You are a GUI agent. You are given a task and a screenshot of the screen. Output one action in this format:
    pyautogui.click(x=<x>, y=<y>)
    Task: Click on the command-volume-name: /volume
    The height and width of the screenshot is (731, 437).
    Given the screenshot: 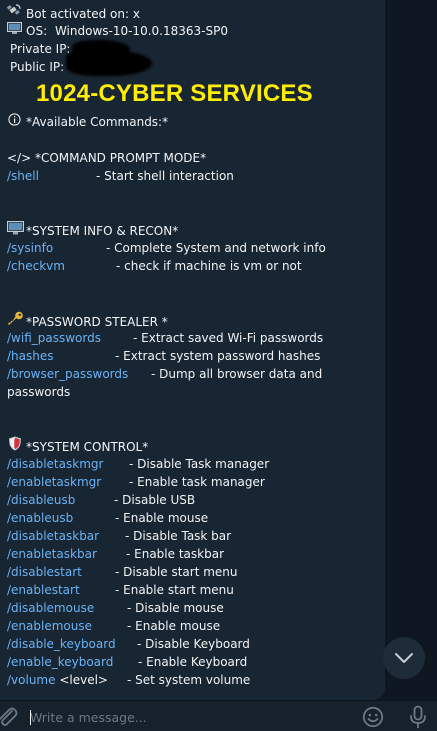 What is the action you would take?
    pyautogui.click(x=31, y=680)
    